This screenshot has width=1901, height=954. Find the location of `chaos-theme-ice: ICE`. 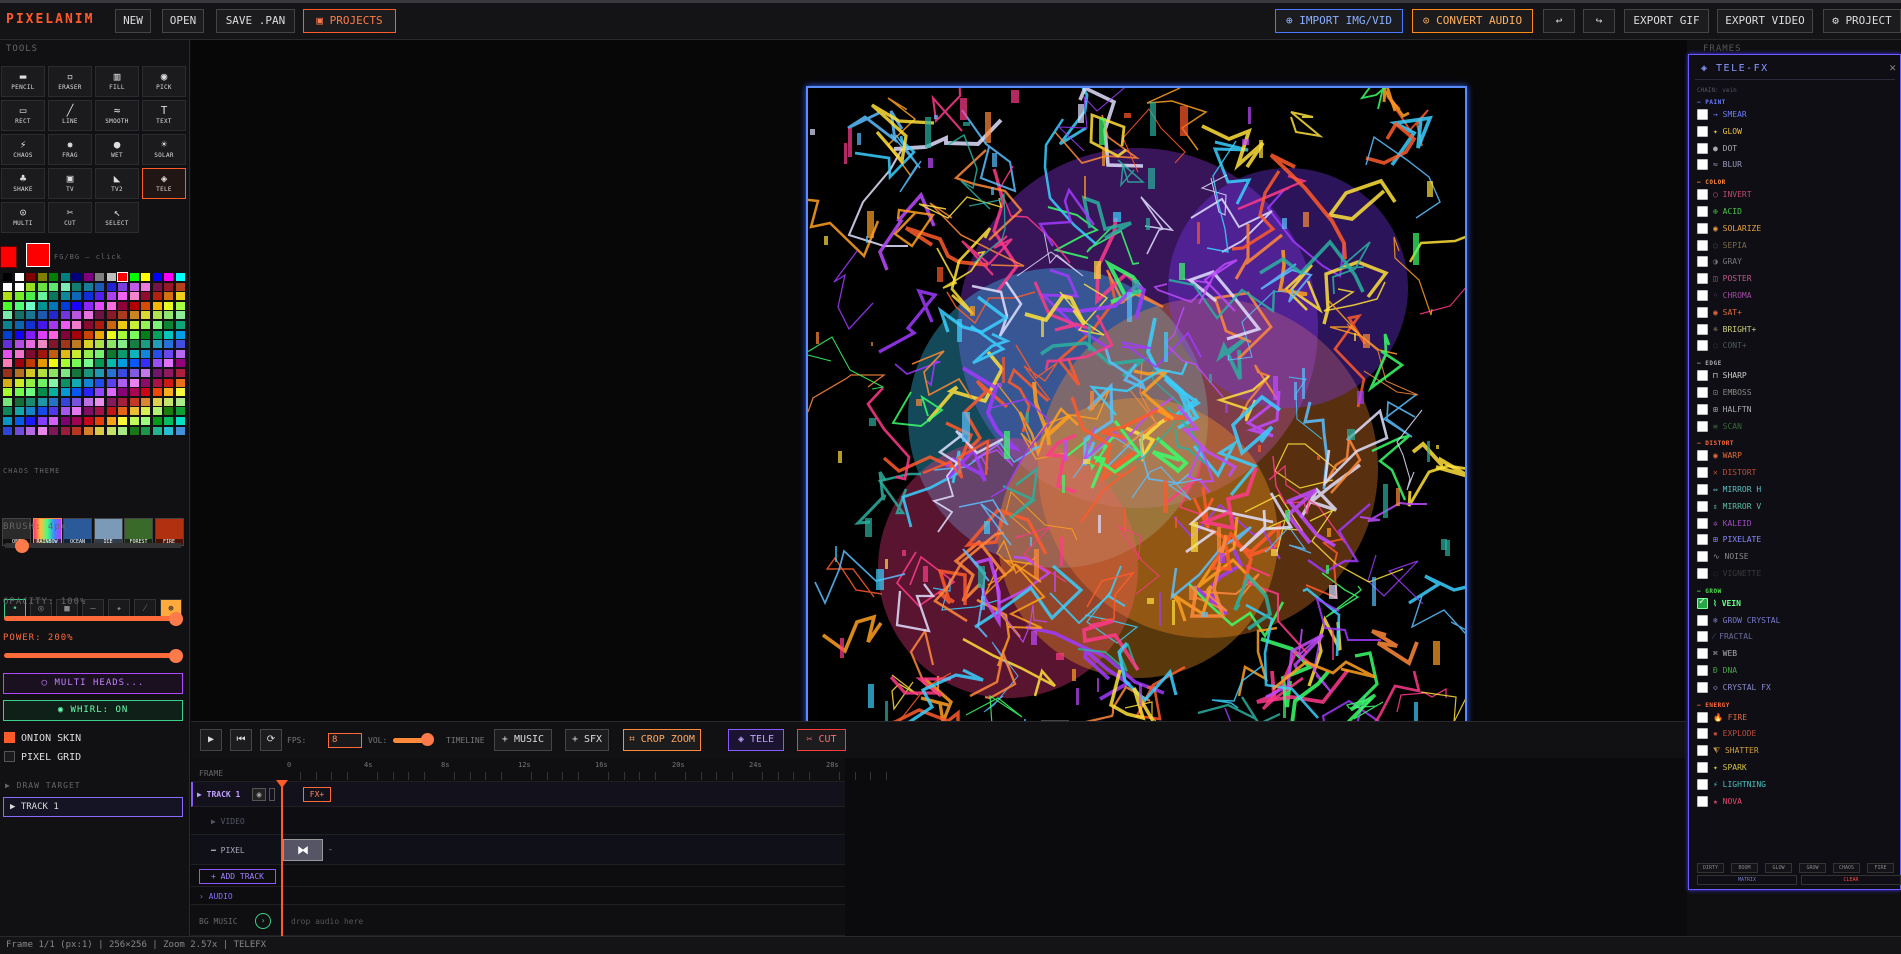

chaos-theme-ice: ICE is located at coordinates (108, 532).